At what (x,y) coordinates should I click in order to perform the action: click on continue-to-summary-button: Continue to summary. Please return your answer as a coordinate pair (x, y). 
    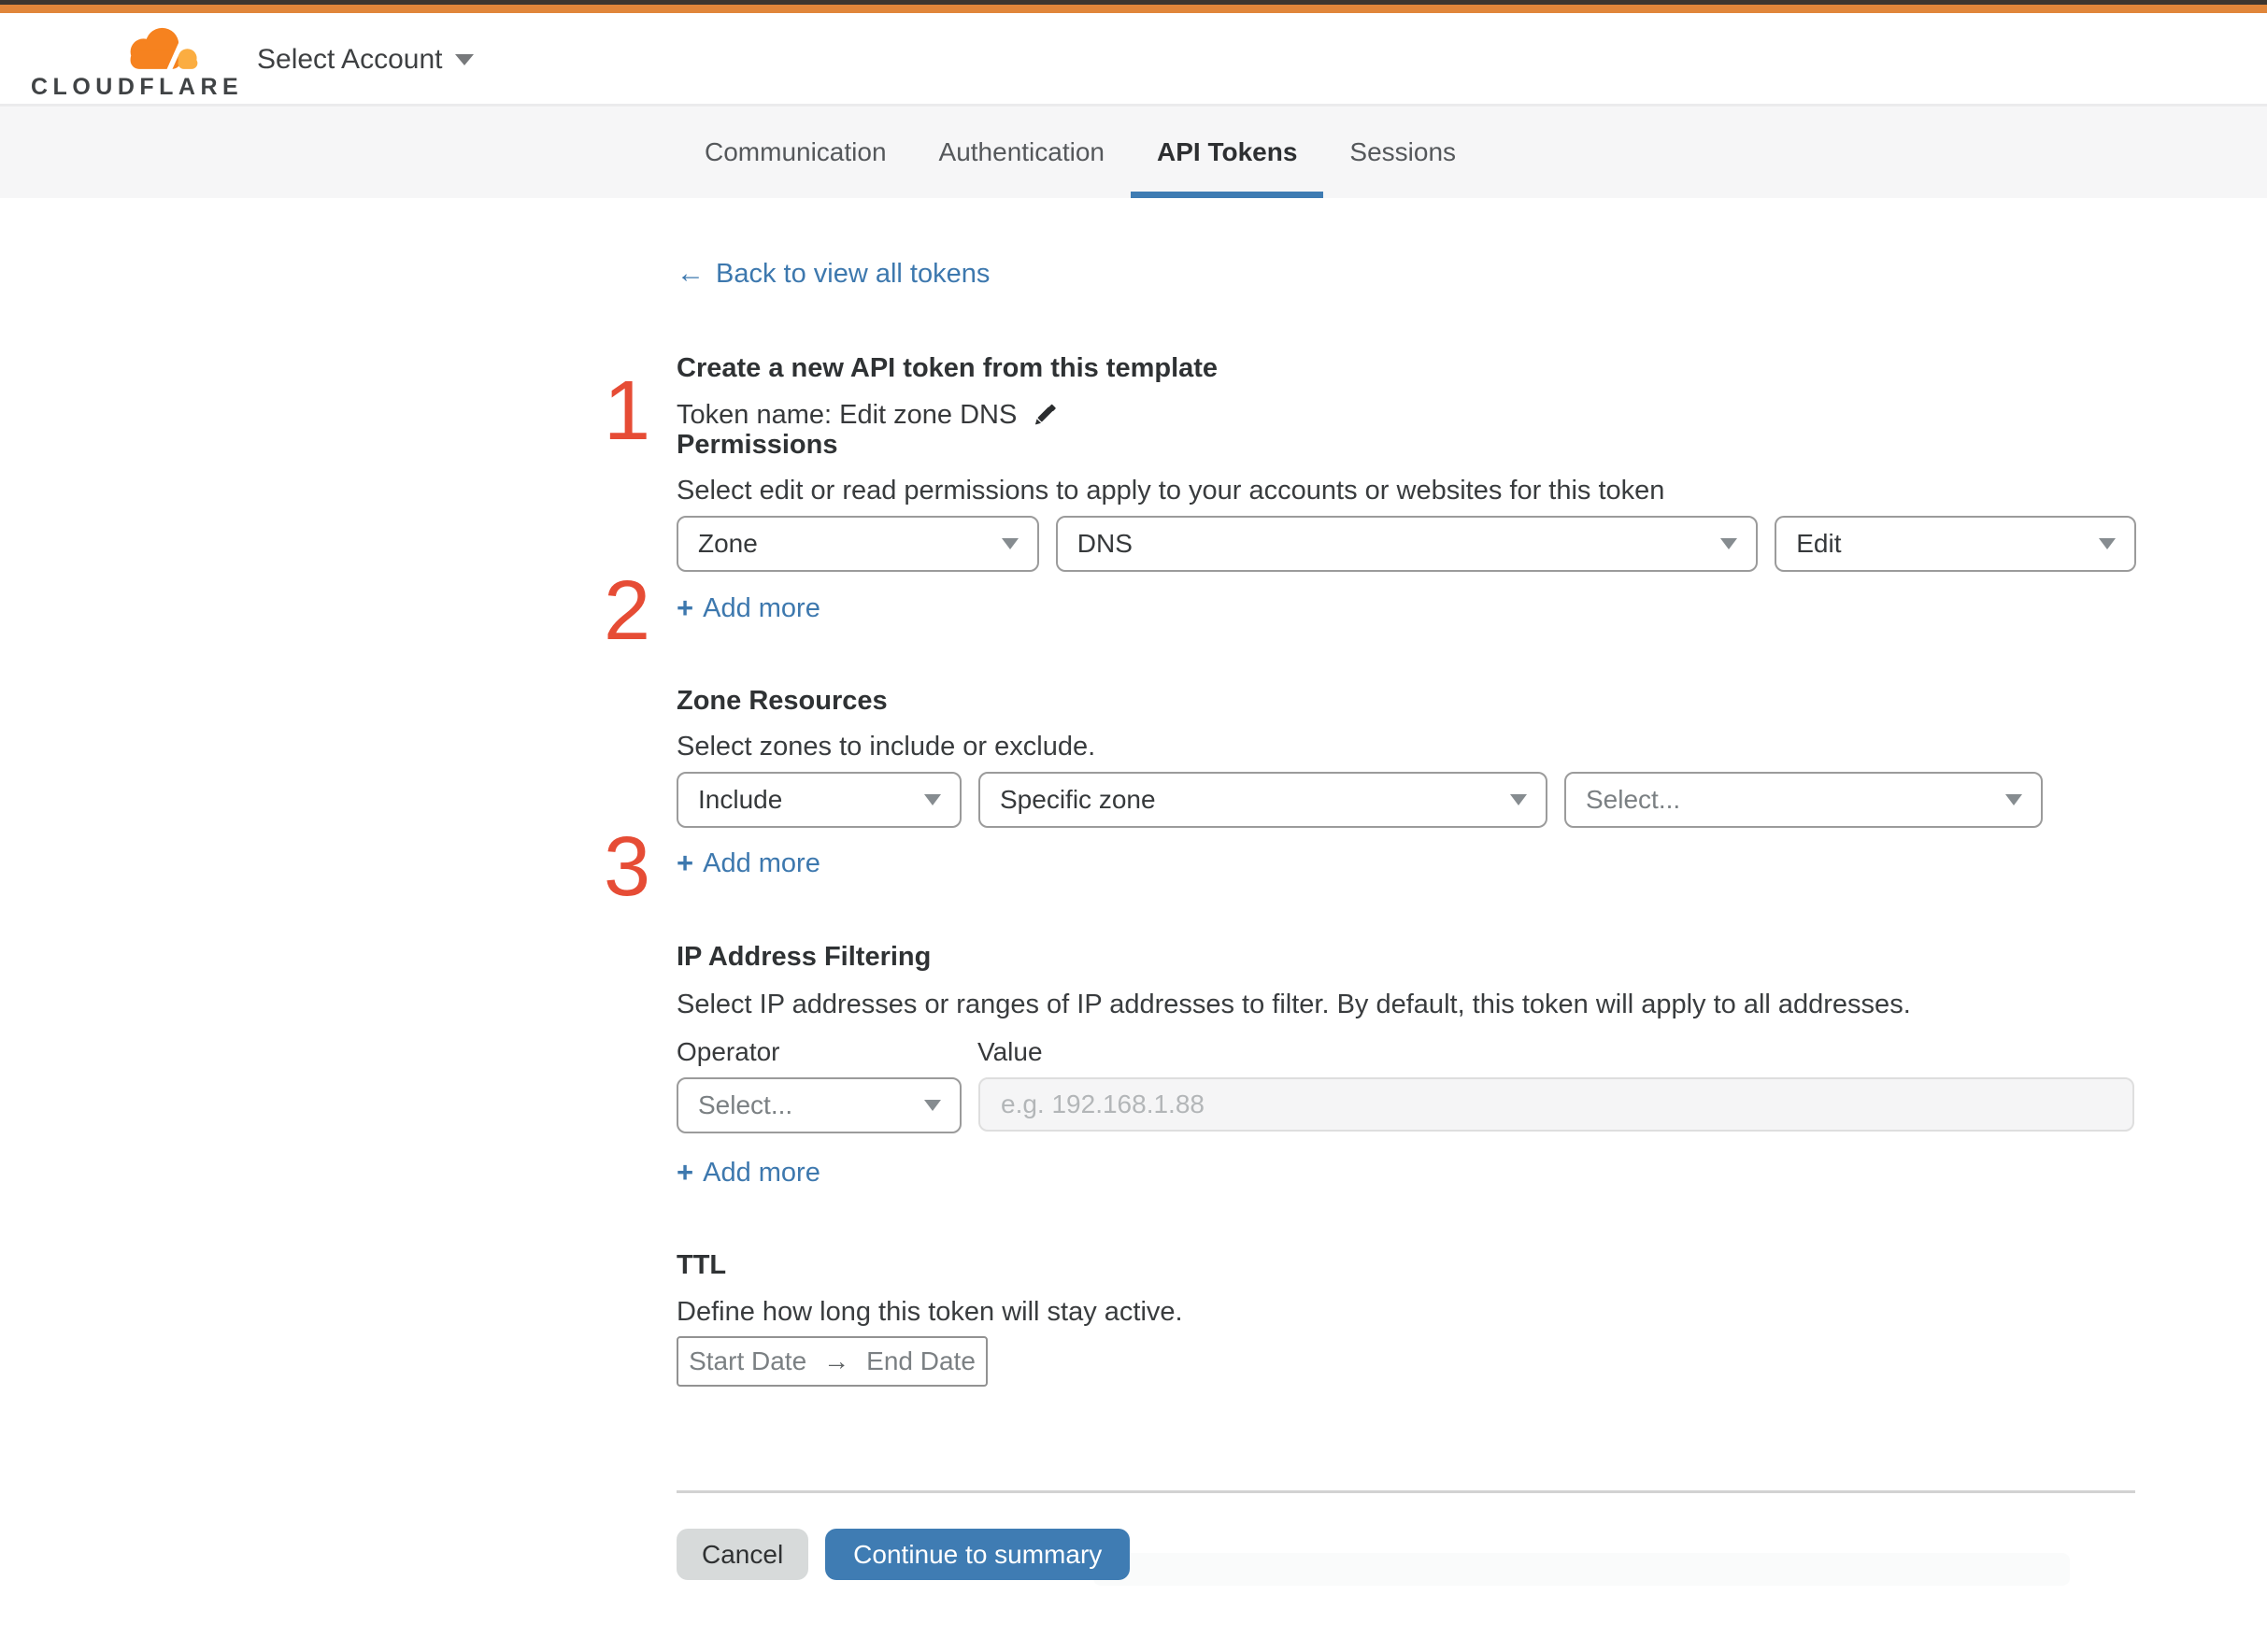
    Looking at the image, I should click on (978, 1554).